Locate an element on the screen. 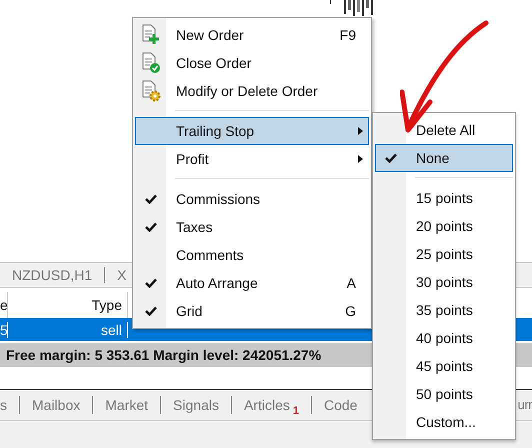  menu-item: Profit is located at coordinates (252, 159).